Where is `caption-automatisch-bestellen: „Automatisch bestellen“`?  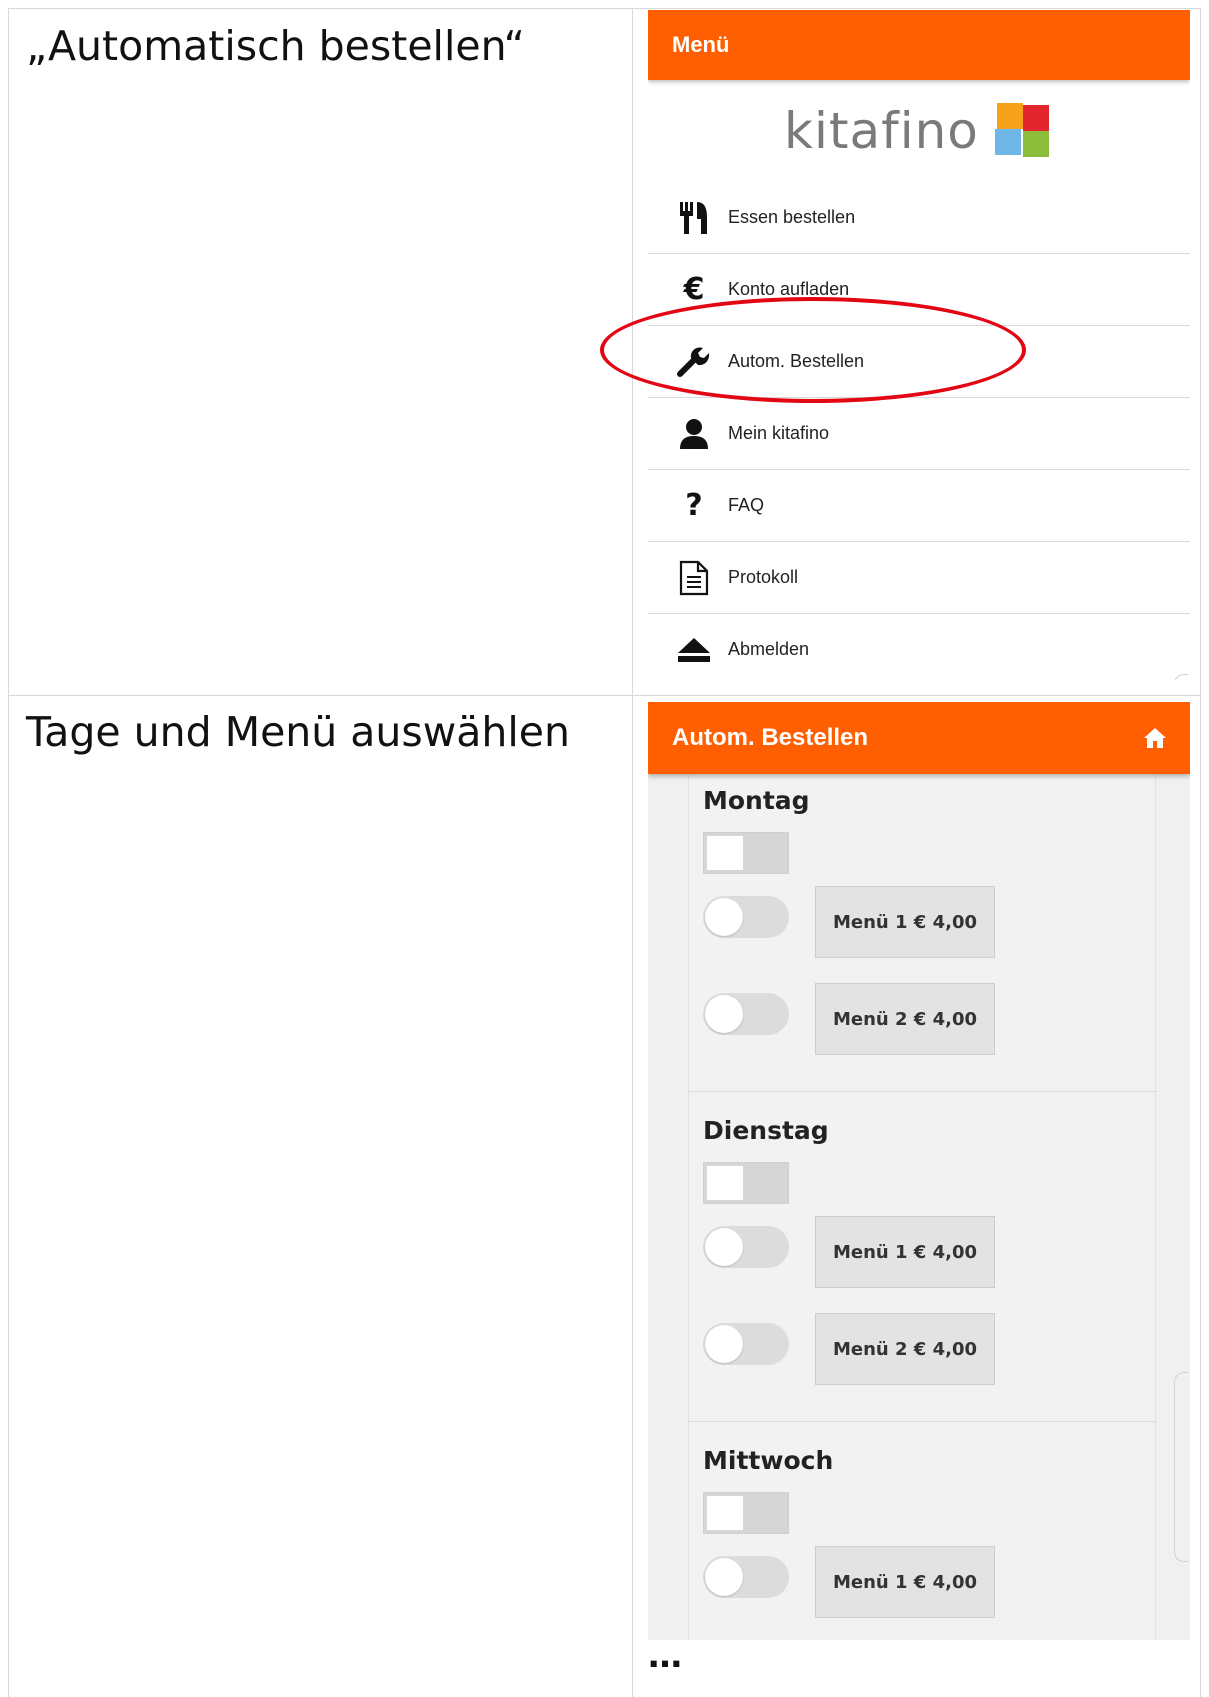 caption-automatisch-bestellen: „Automatisch bestellen“ is located at coordinates (275, 46).